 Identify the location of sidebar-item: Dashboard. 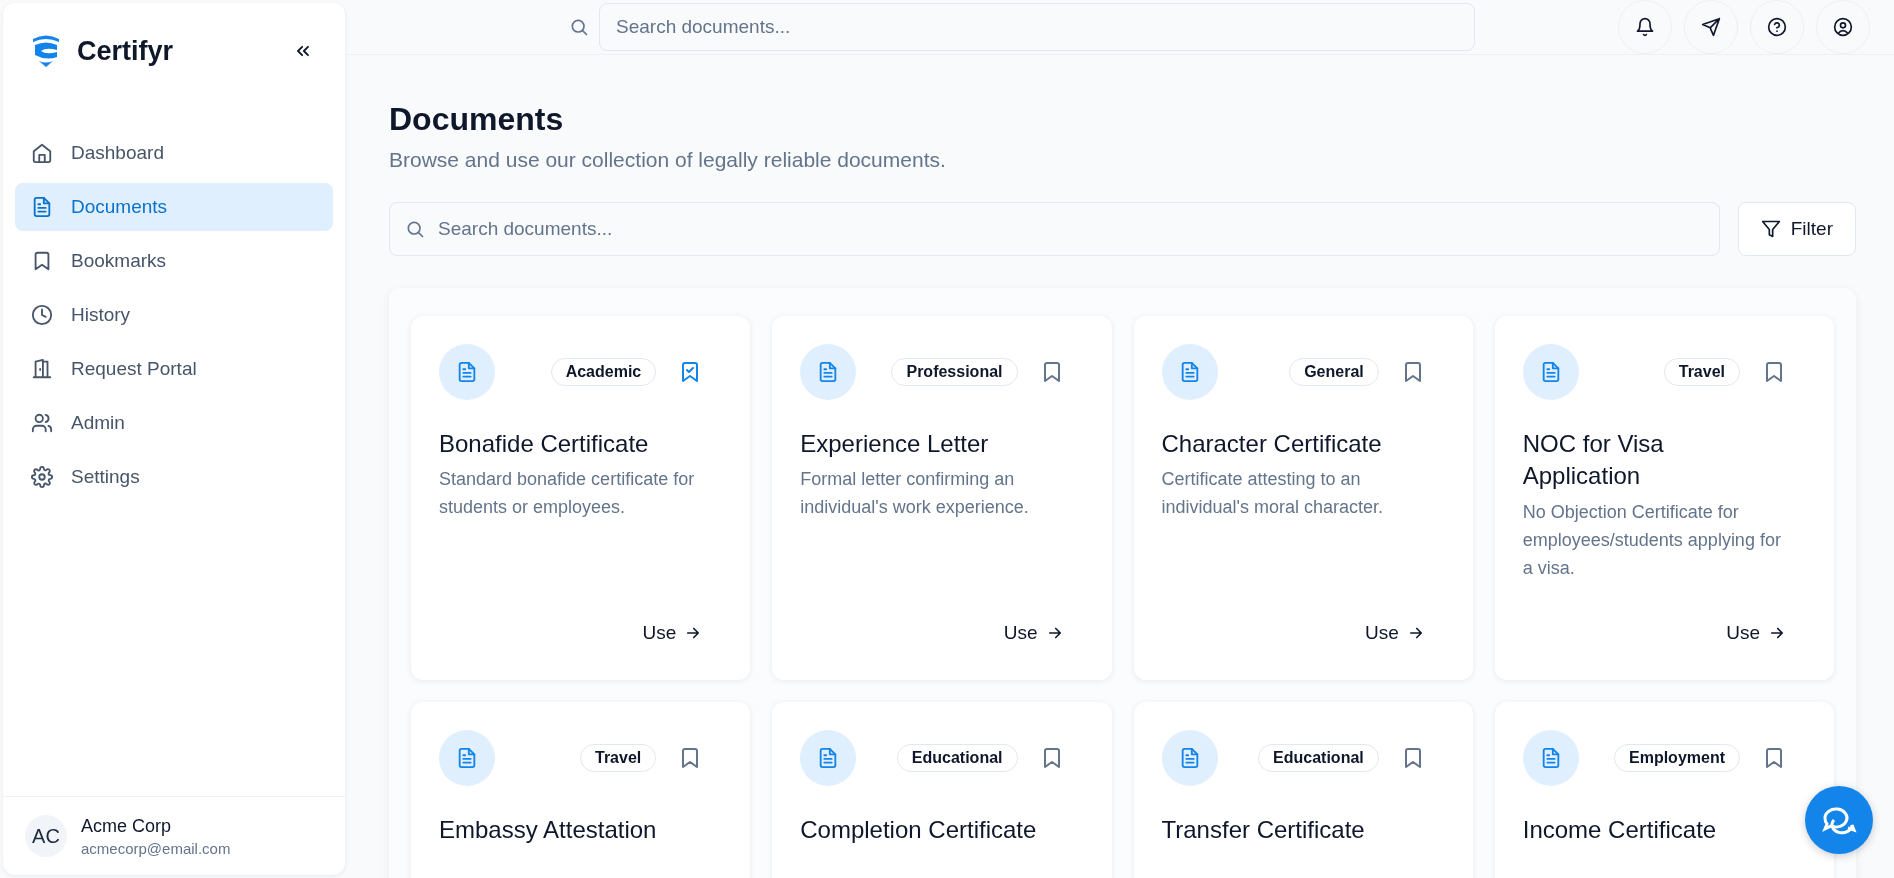
(174, 153).